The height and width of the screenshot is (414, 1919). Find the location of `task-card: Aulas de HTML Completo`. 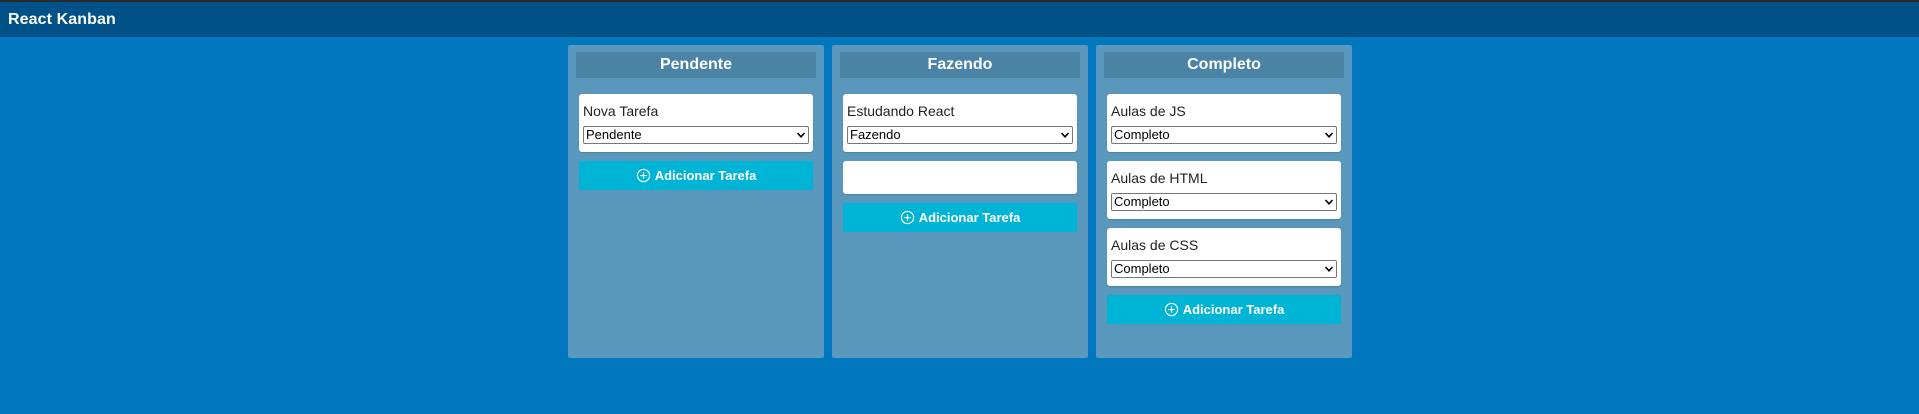

task-card: Aulas de HTML Completo is located at coordinates (1224, 190).